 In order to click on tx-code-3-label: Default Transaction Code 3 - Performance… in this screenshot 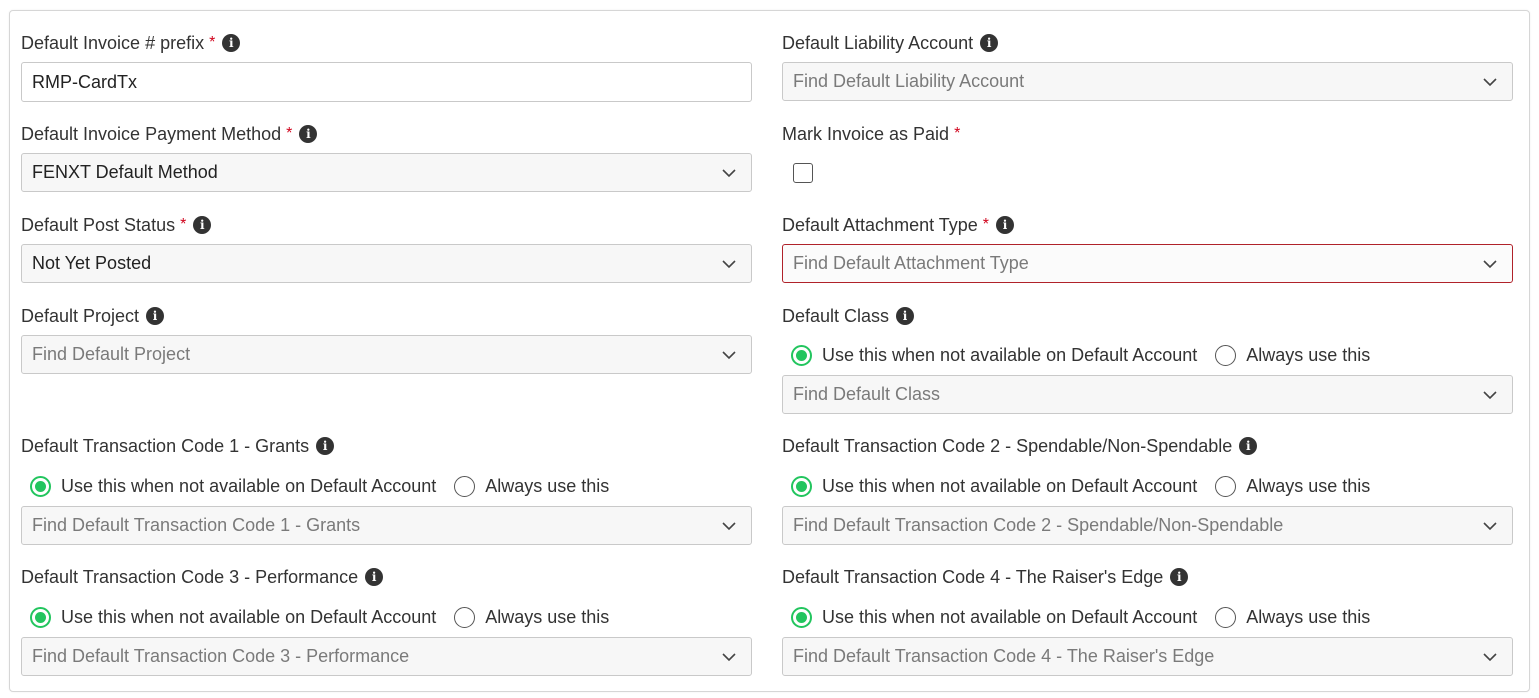, I will do `click(202, 577)`.